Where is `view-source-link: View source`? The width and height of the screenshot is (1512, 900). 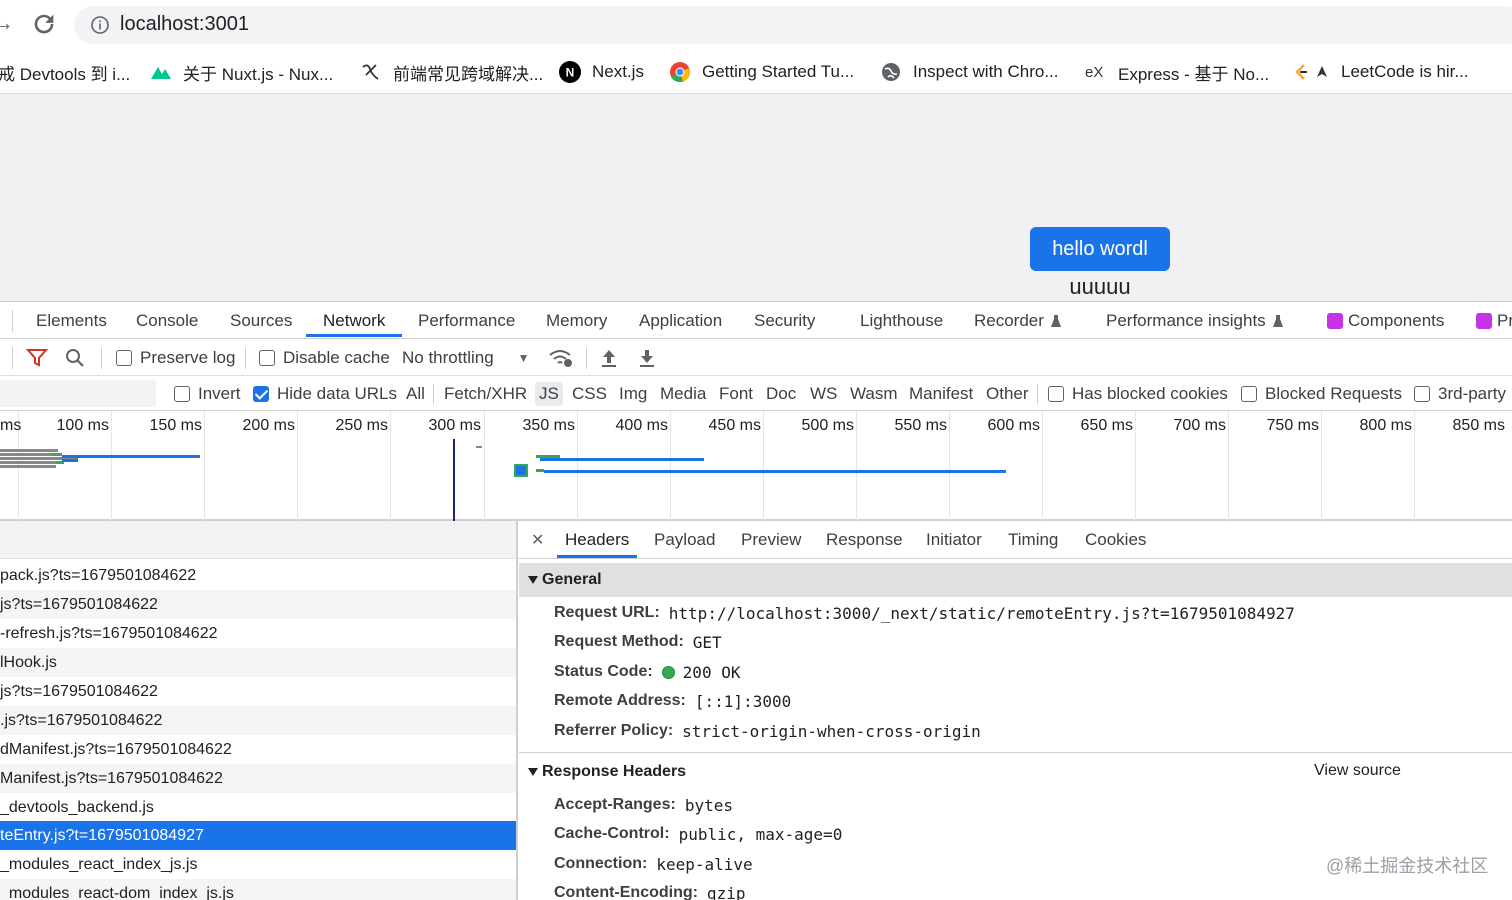 view-source-link: View source is located at coordinates (1357, 771).